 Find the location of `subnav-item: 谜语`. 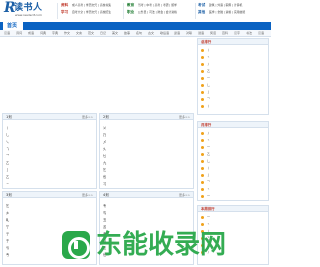

subnav-item: 谜语 is located at coordinates (201, 33).